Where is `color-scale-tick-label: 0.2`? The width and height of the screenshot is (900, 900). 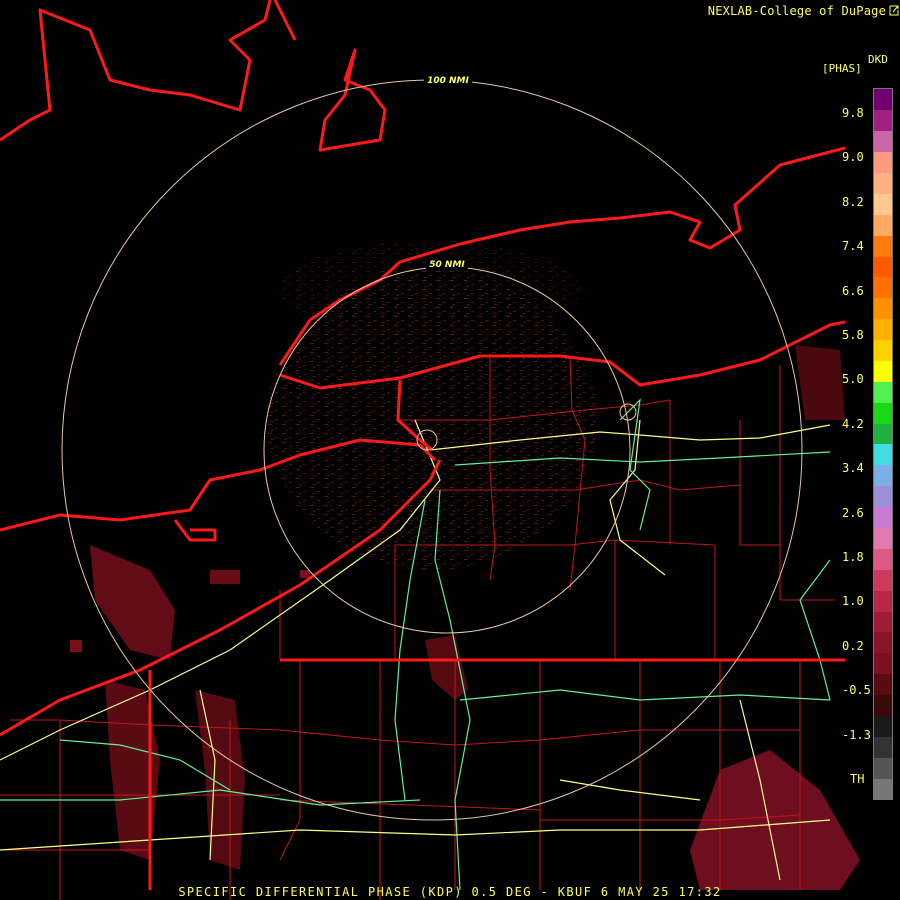 color-scale-tick-label: 0.2 is located at coordinates (853, 645).